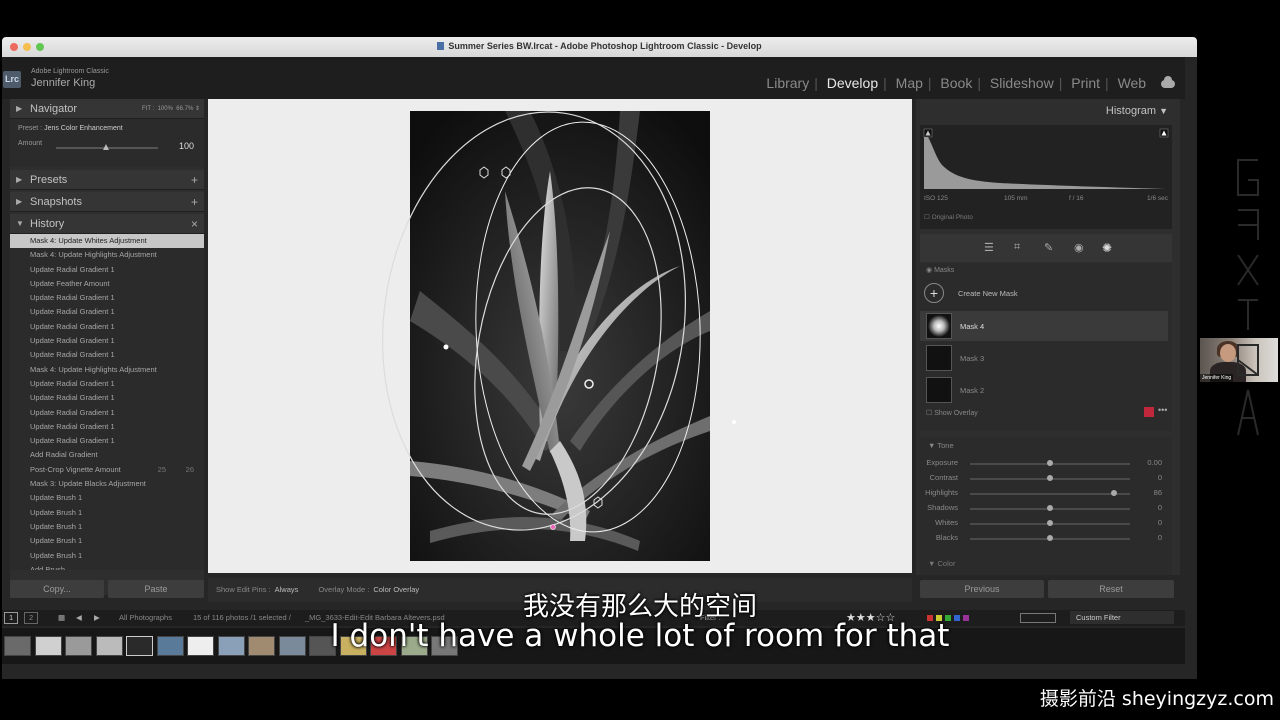 The image size is (1280, 720). Describe the element at coordinates (946, 537) in the screenshot. I see `slider-label: Blacks` at that location.